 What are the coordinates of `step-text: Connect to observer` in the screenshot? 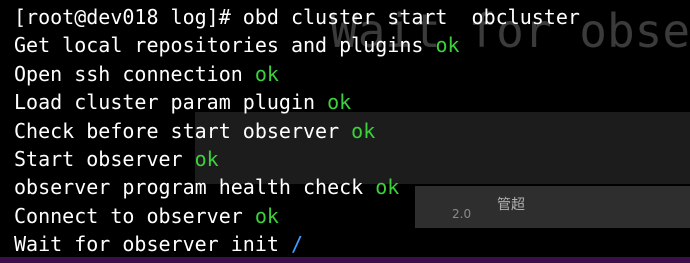 It's located at (128, 215).